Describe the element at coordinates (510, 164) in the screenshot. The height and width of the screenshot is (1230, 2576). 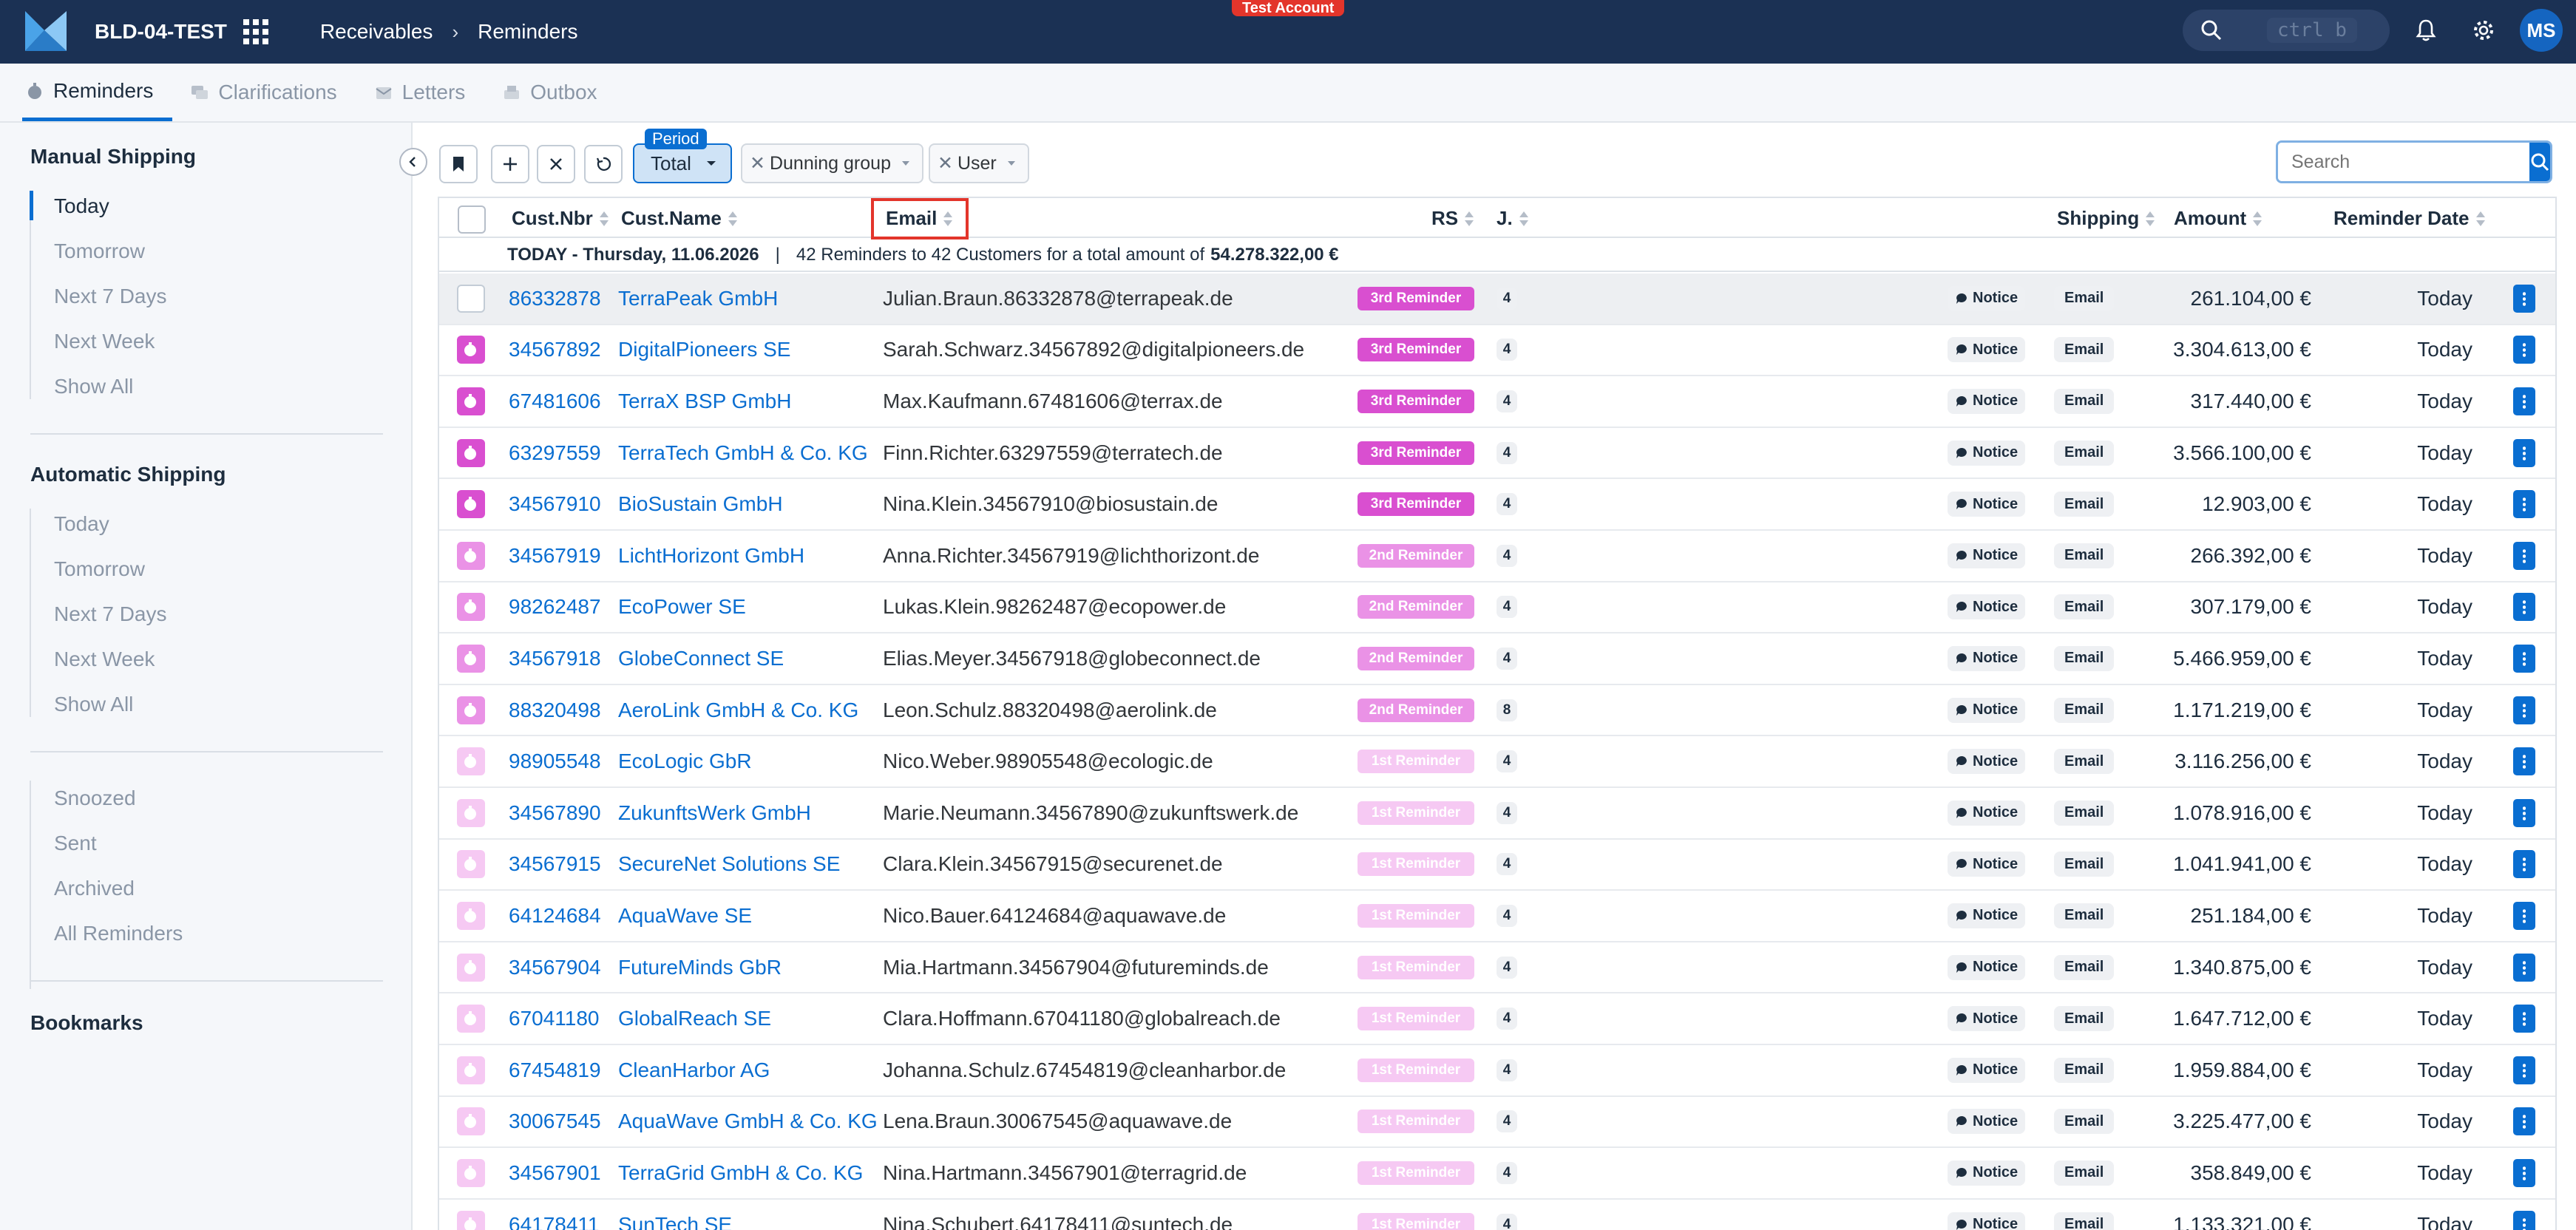
I see `add-button` at that location.